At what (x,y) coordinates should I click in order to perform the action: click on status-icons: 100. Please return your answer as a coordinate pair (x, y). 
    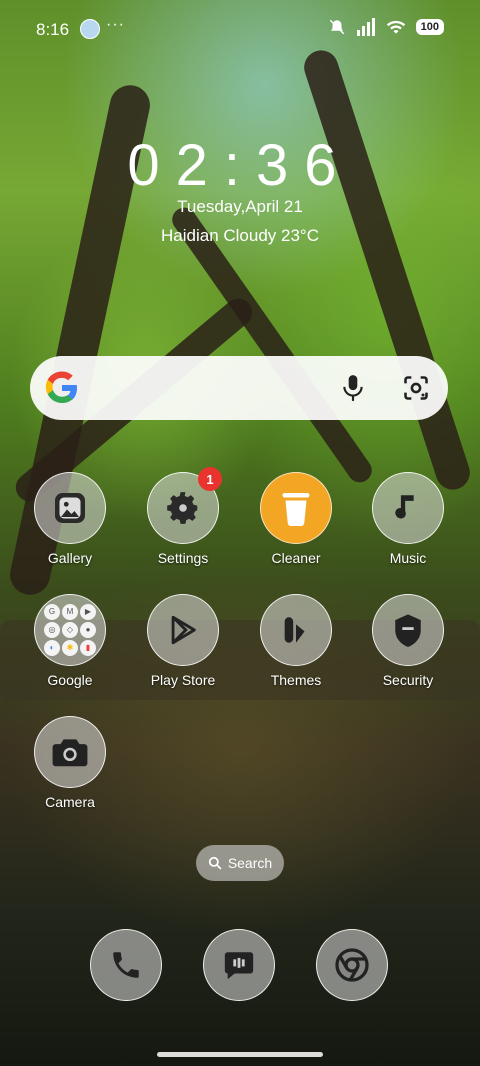
    Looking at the image, I should click on (386, 27).